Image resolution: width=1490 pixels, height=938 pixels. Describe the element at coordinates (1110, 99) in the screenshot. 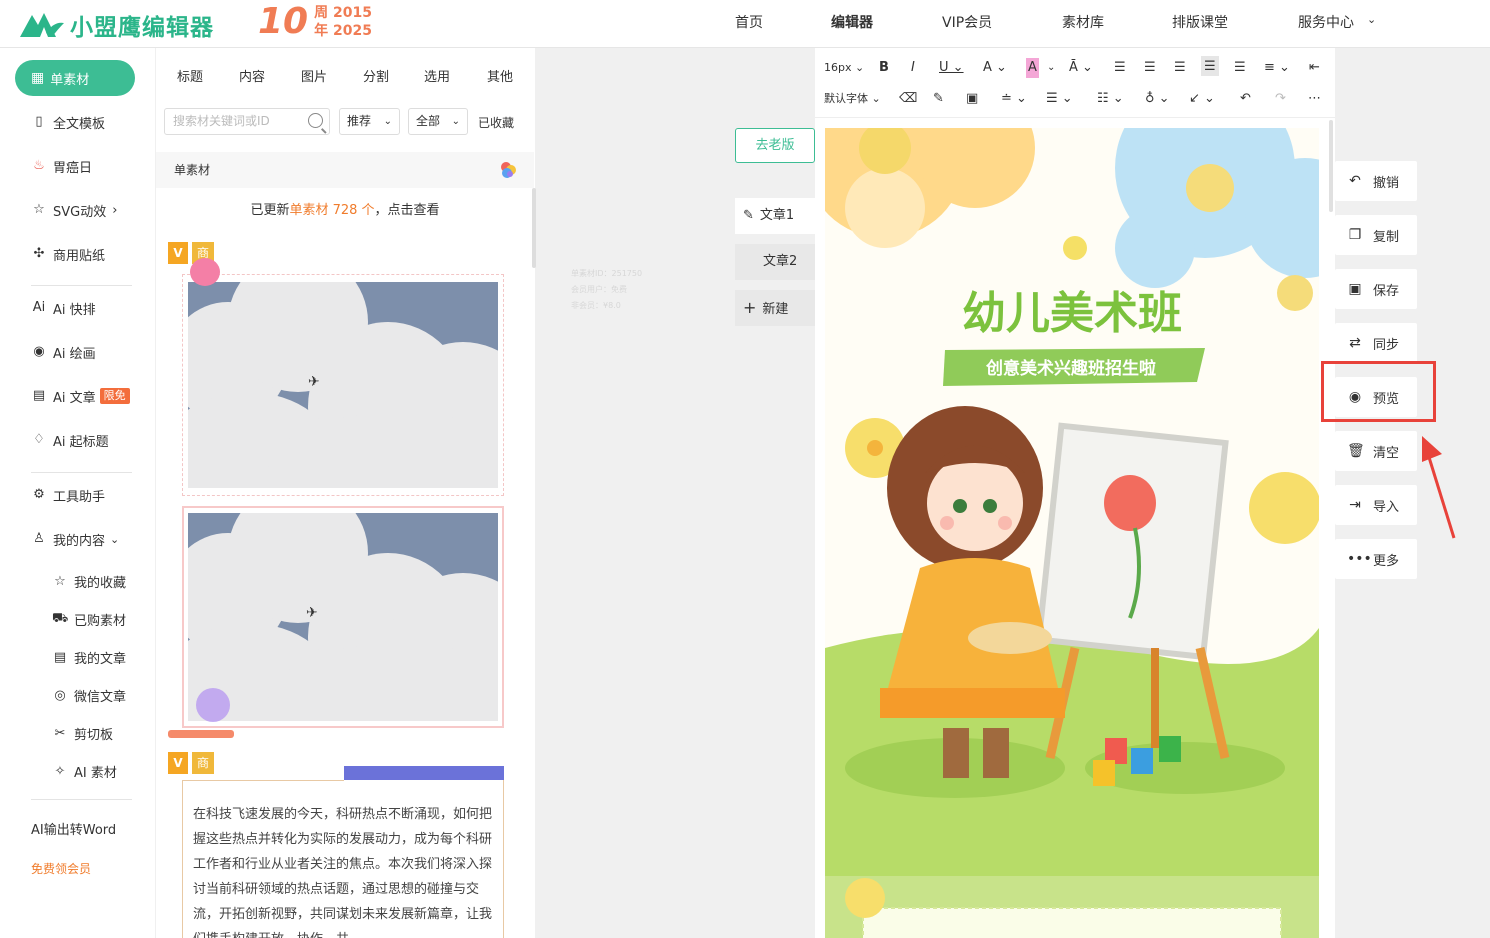

I see `indent-format-icon: ☷ ⌄` at that location.